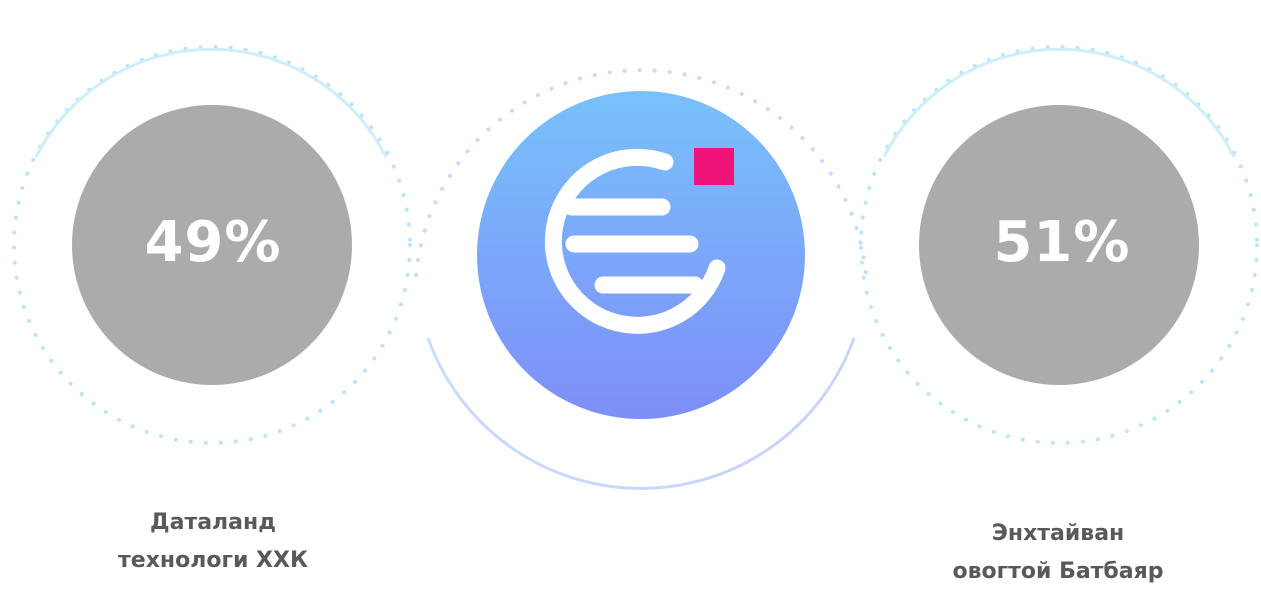 The width and height of the screenshot is (1261, 594). What do you see at coordinates (213, 542) in the screenshot?
I see `left-owner-name: Даталанд технологи ХХК` at bounding box center [213, 542].